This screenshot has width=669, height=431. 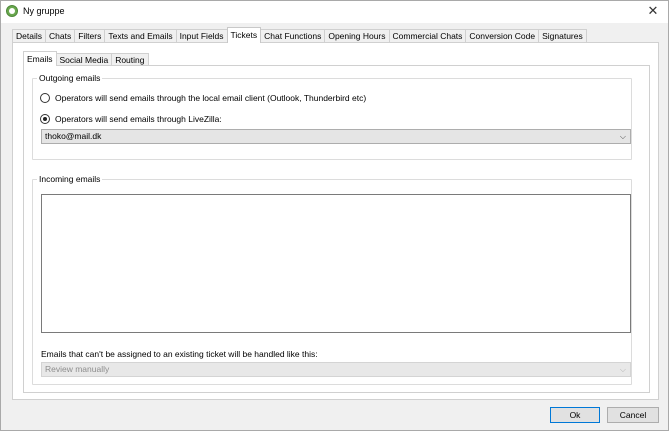 I want to click on incoming-emails-legend: Incoming emails, so click(x=70, y=179).